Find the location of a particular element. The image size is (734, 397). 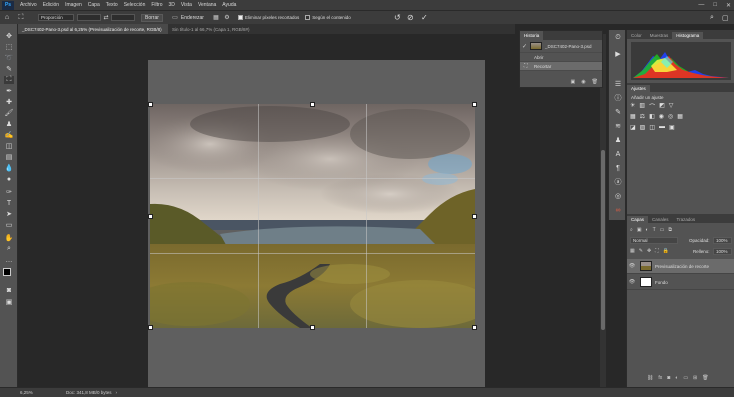

snapshot-camera-icon: ◉ is located at coordinates (583, 82).